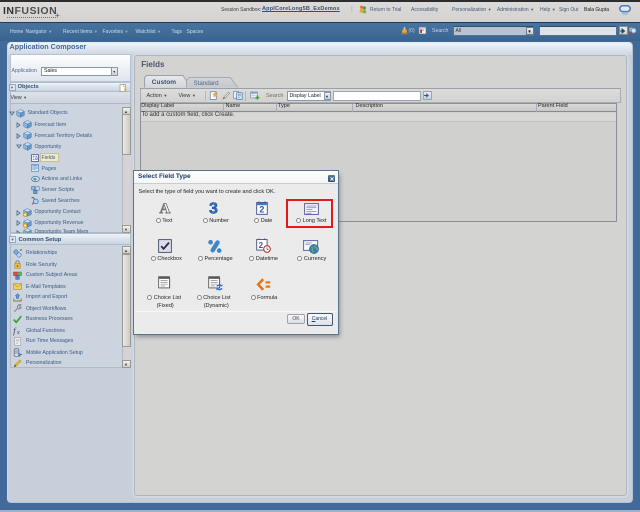 This screenshot has width=640, height=512. What do you see at coordinates (164, 209) in the screenshot?
I see `svg-text: A` at bounding box center [164, 209].